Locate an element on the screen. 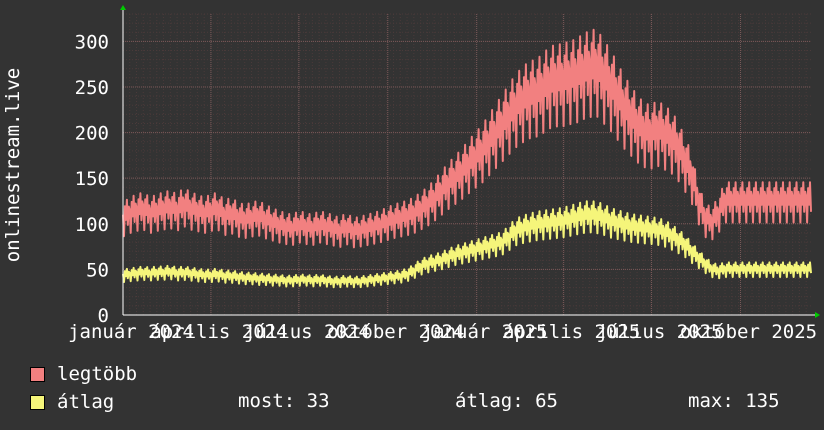 The image size is (824, 430). stat-atlag: átlag: 65 is located at coordinates (506, 401).